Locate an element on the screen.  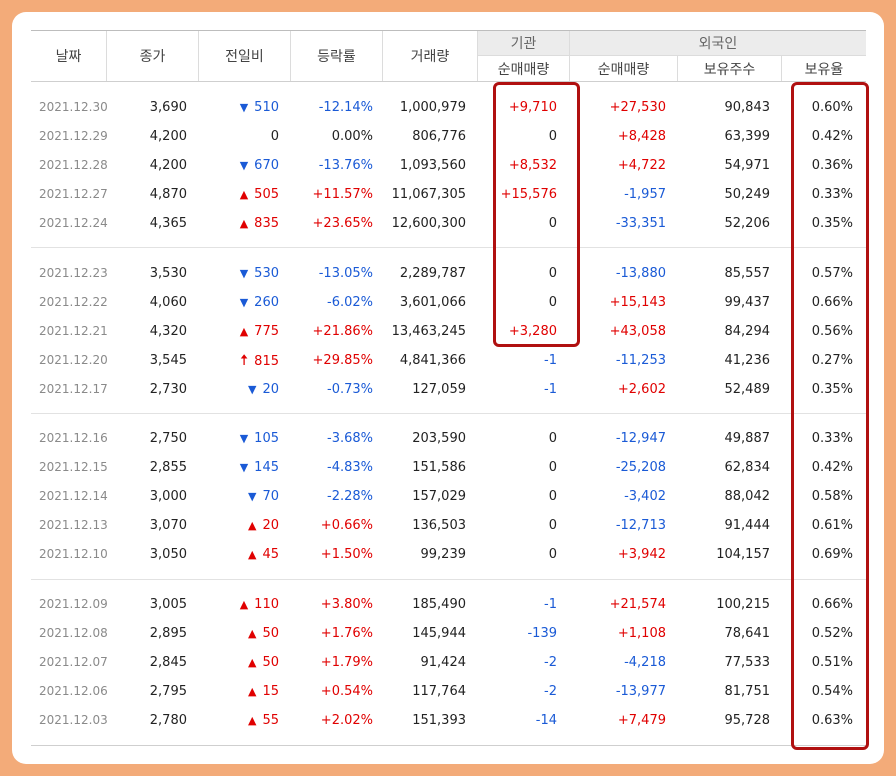
cell-close: 3,050 is located at coordinates (168, 554).